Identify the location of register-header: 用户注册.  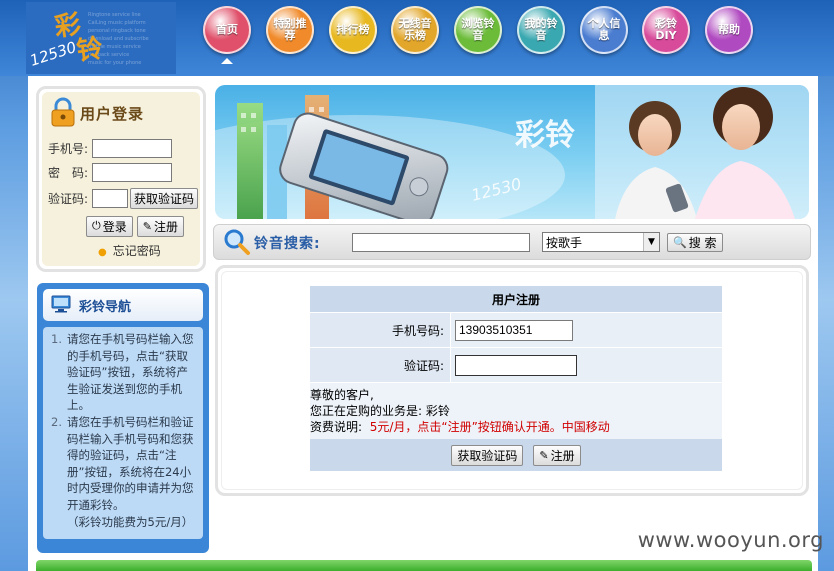
(516, 299).